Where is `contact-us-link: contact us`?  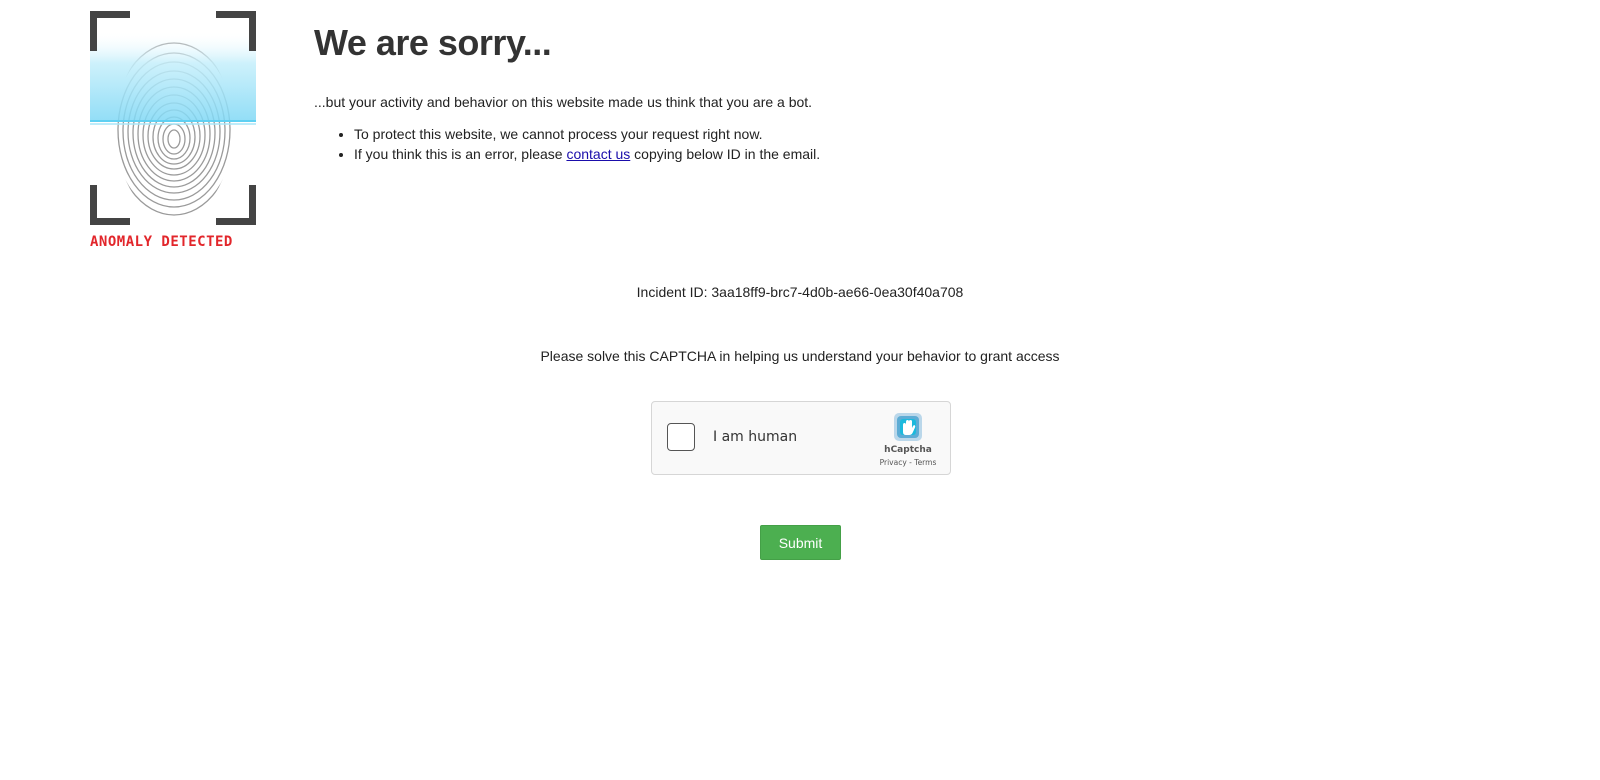 contact-us-link: contact us is located at coordinates (598, 154).